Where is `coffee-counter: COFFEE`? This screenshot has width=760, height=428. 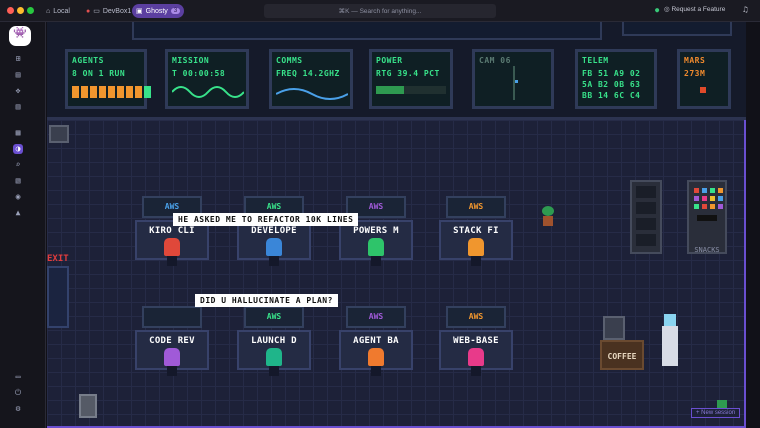
coffee-counter: COFFEE is located at coordinates (622, 355).